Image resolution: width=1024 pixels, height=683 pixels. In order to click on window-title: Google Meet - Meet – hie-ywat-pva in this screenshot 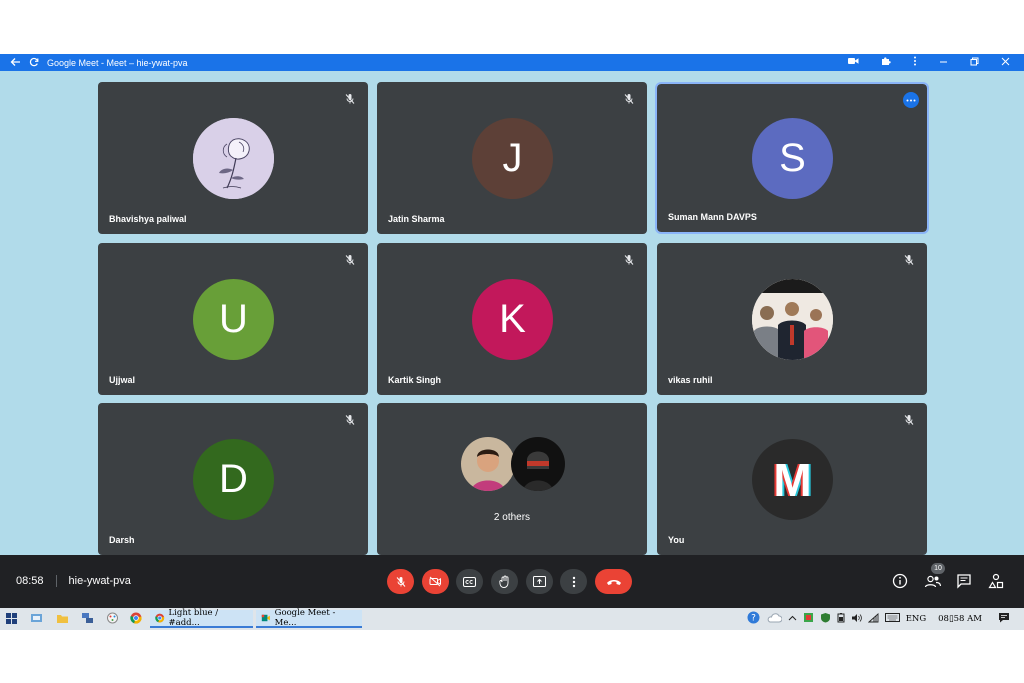, I will do `click(117, 62)`.